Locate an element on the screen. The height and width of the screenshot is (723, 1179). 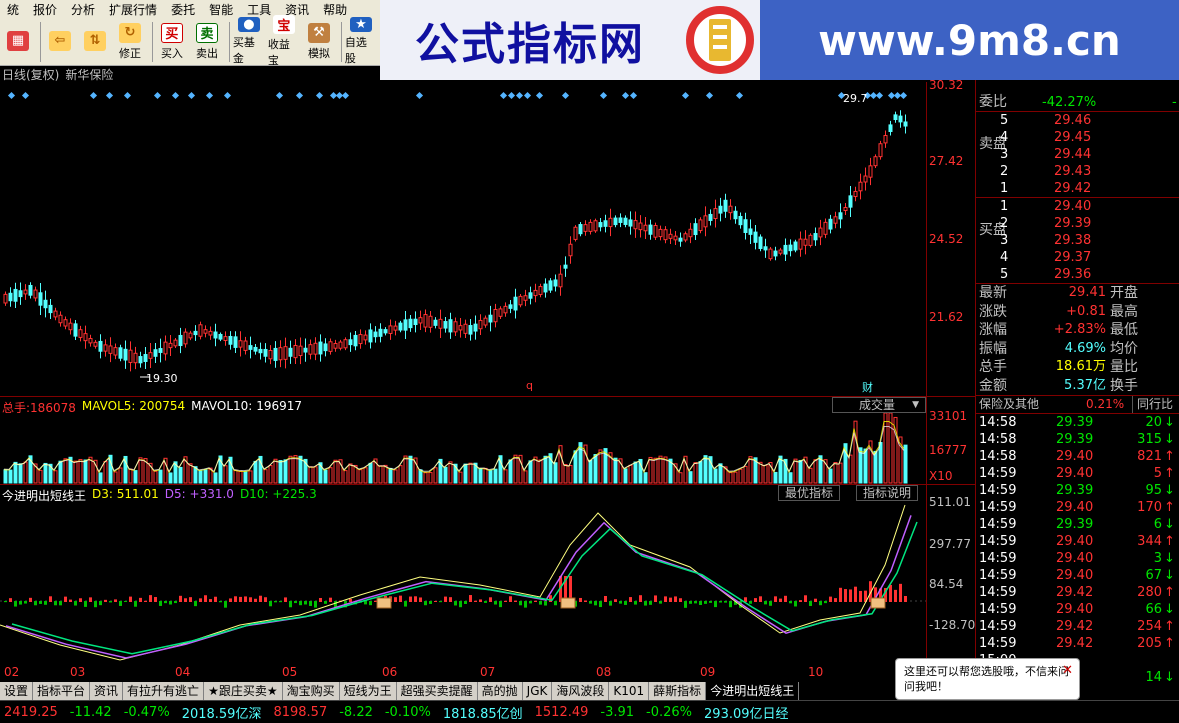
star-button: ★ 自选股 is located at coordinates (361, 41).